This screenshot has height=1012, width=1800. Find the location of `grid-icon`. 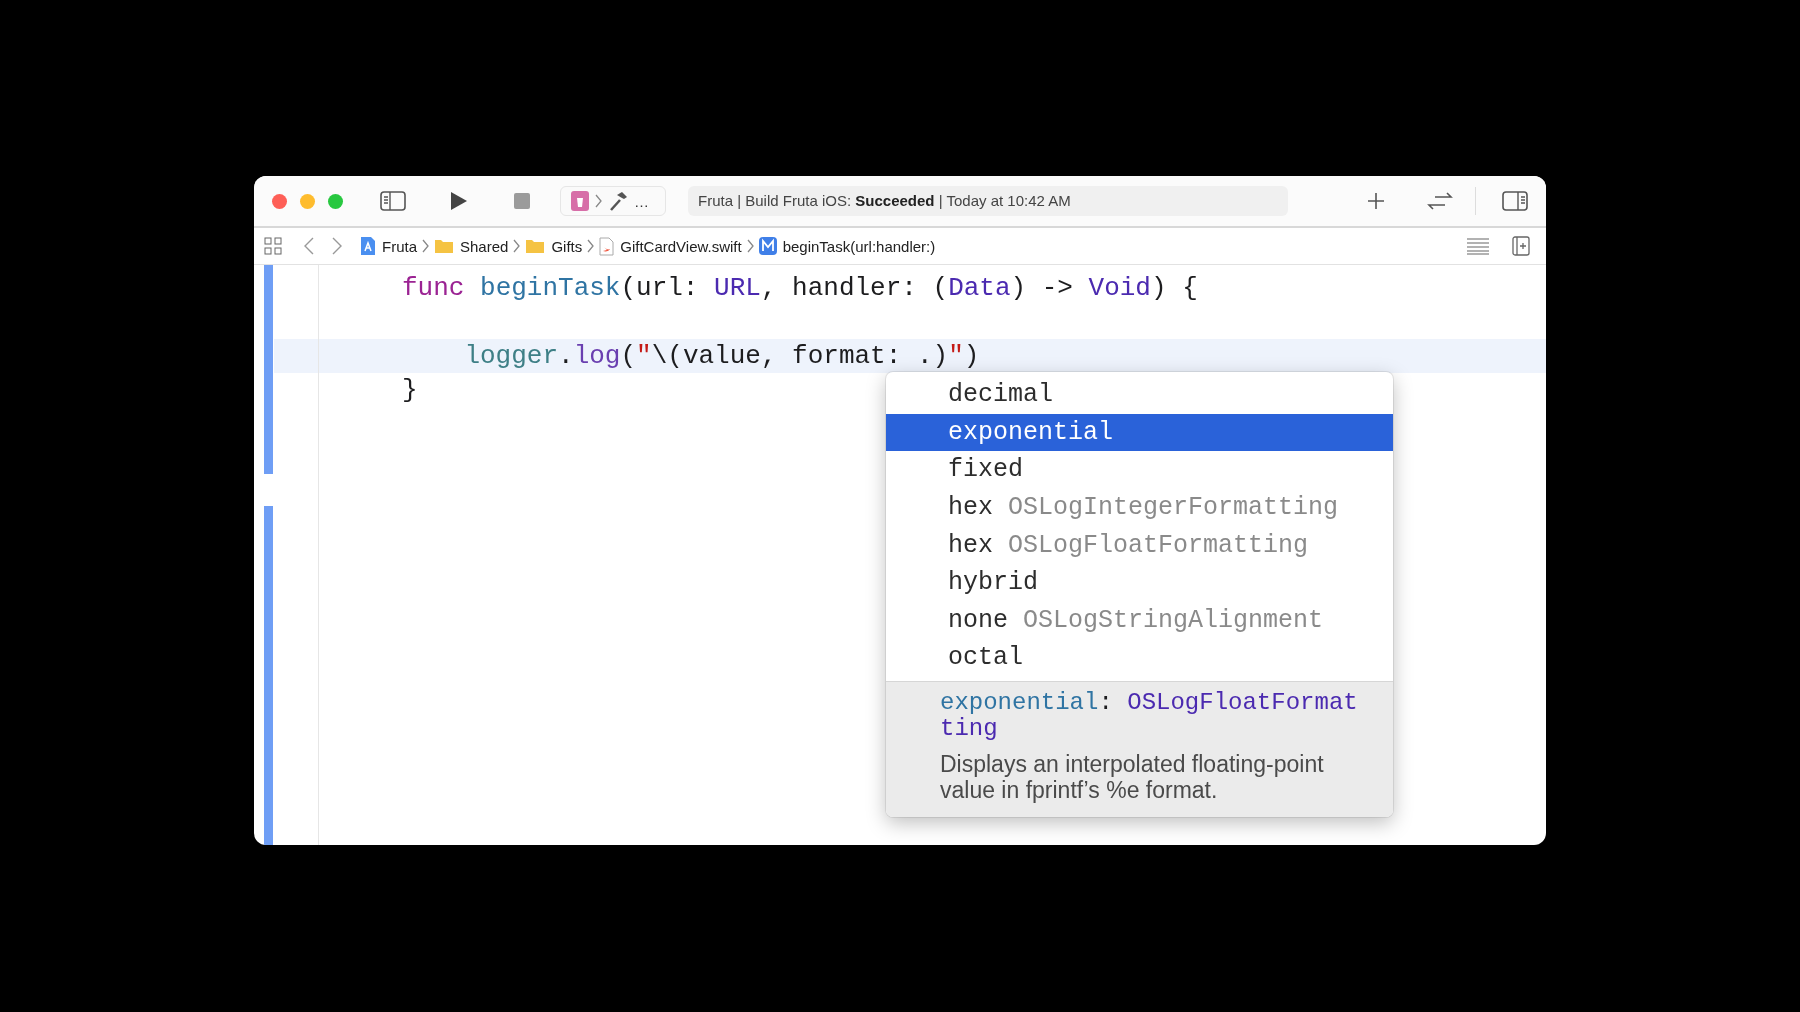

grid-icon is located at coordinates (273, 246).